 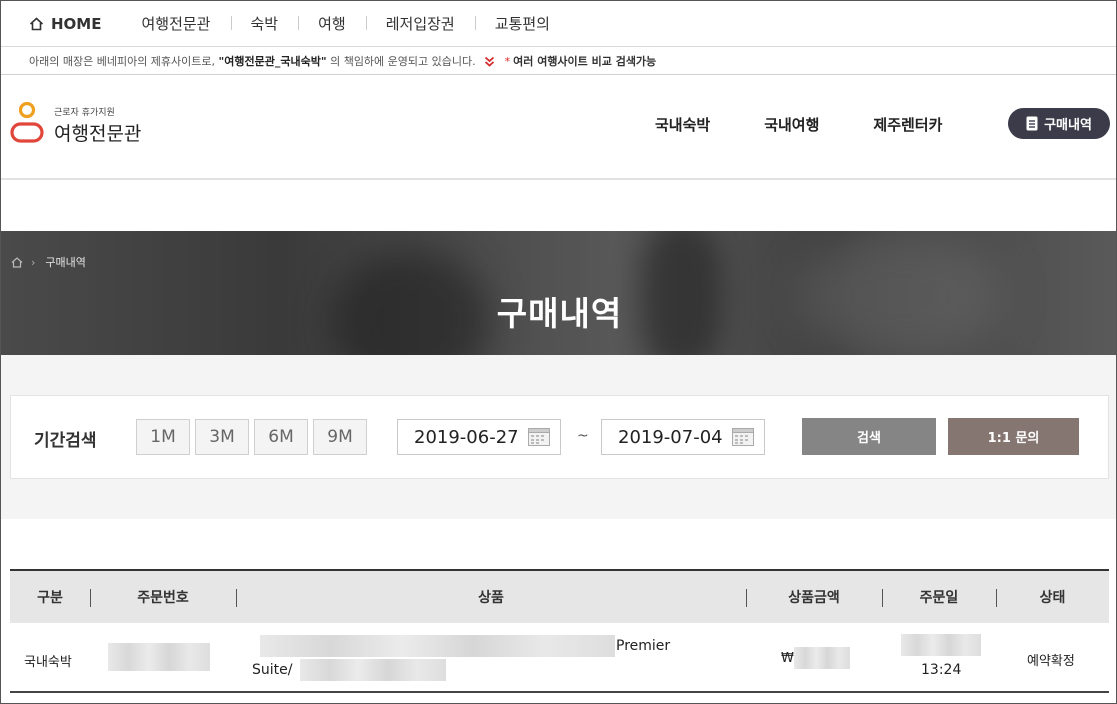 I want to click on redacted-price, so click(x=822, y=658).